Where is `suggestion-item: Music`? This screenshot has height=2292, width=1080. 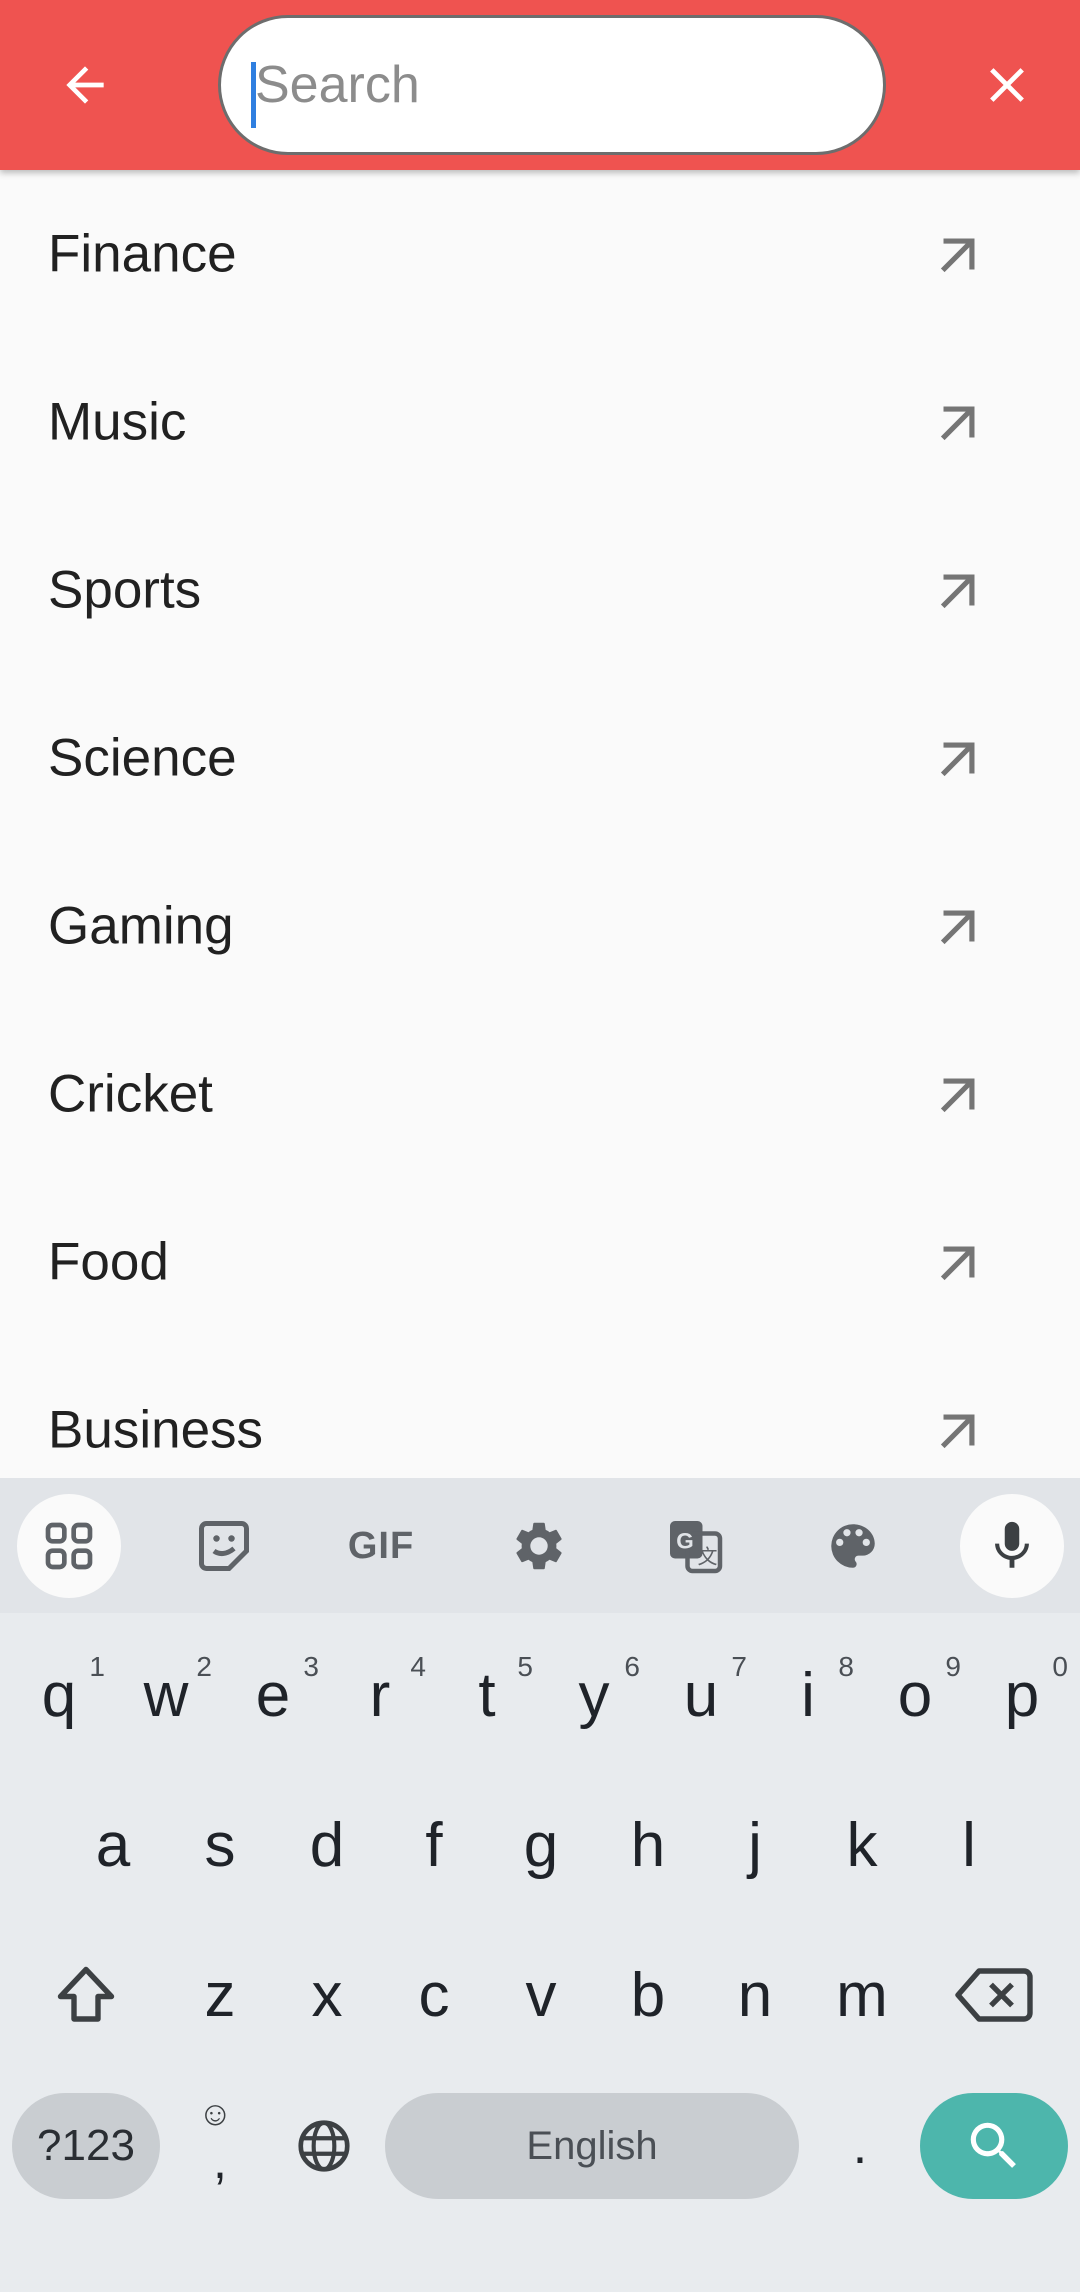 suggestion-item: Music is located at coordinates (540, 422).